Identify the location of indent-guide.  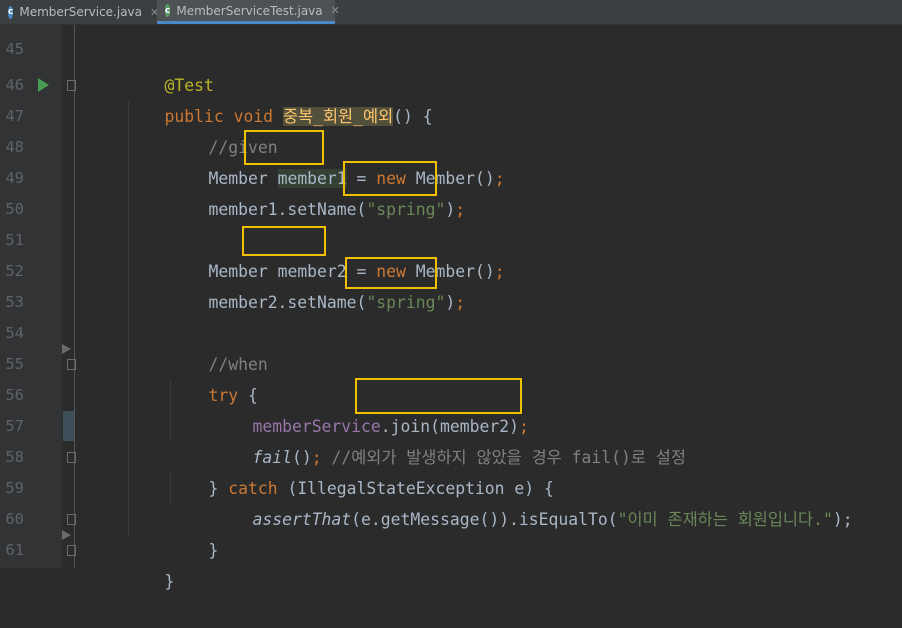
(128, 318).